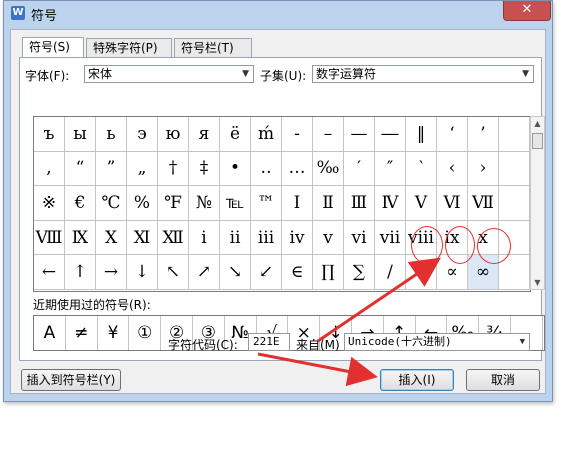  I want to click on symbol-cell: ‹, so click(452, 169).